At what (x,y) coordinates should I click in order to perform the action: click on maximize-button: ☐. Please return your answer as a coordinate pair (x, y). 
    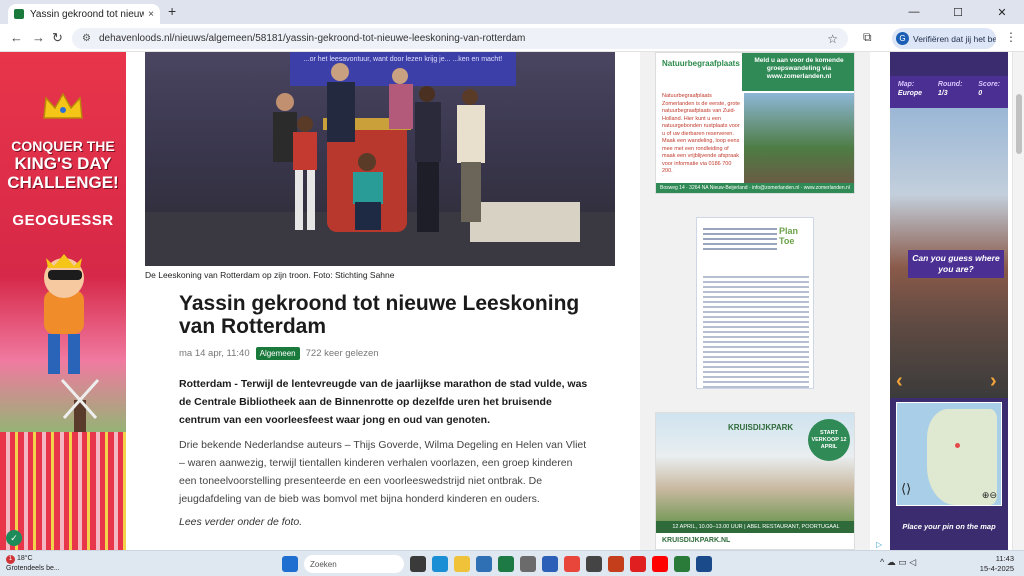
    Looking at the image, I should click on (958, 12).